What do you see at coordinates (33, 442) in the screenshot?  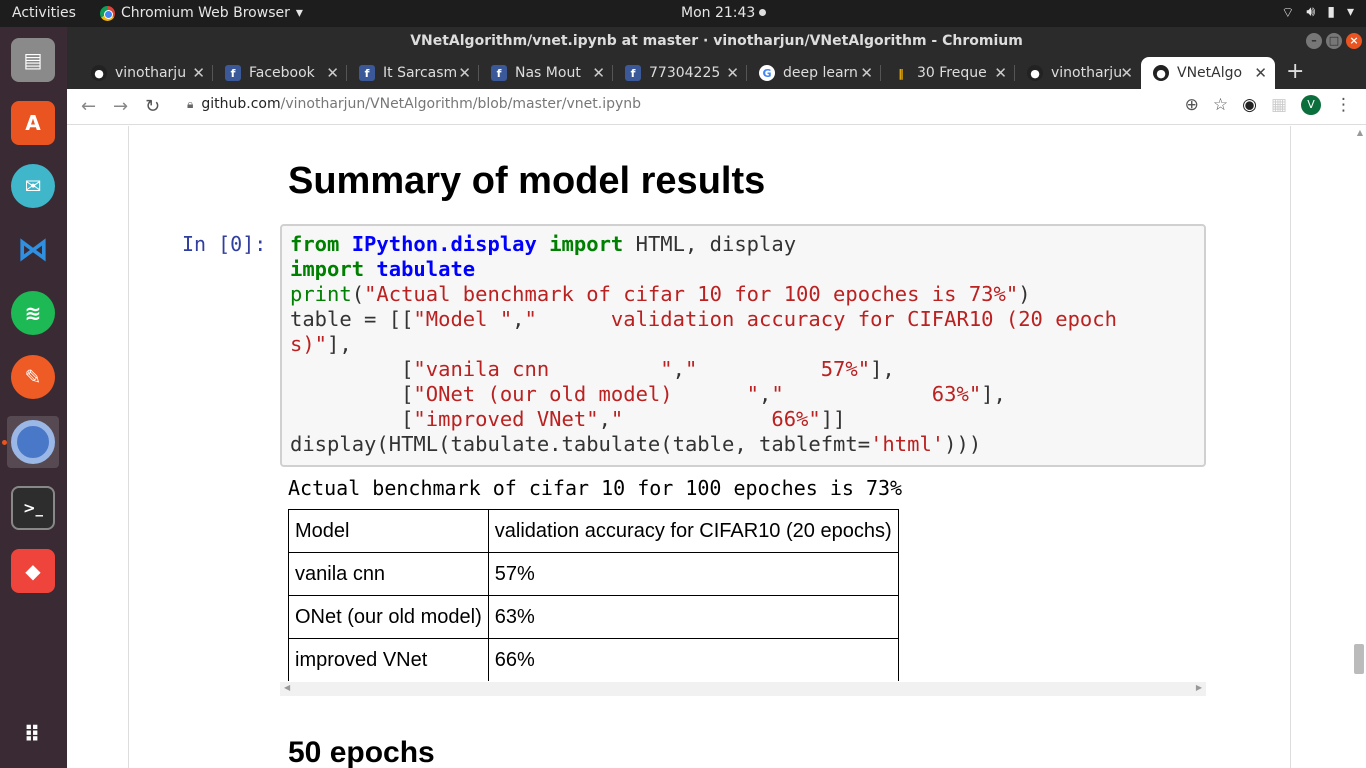 I see `chromium-icon` at bounding box center [33, 442].